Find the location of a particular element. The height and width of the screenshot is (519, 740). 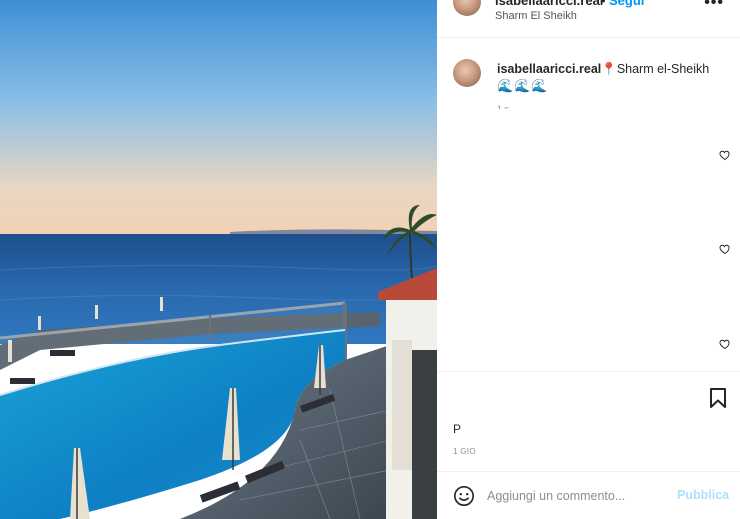

caption-username: isabellaaricci.real is located at coordinates (549, 69).